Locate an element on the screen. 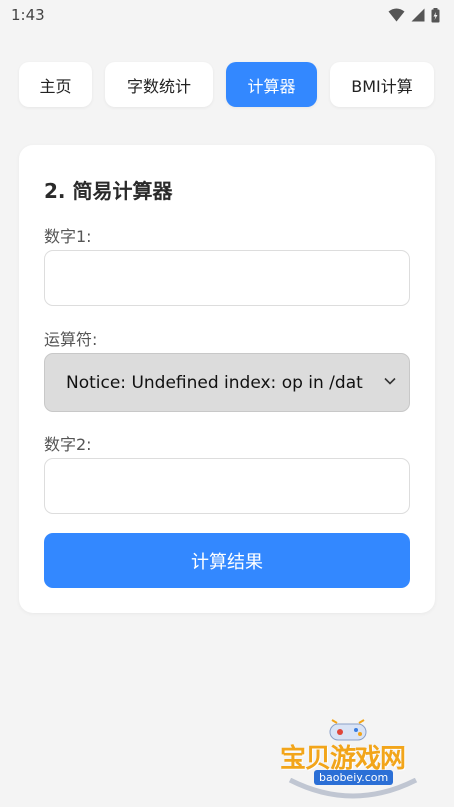 The image size is (454, 807). watermark-url: baobeiy.com is located at coordinates (354, 777).